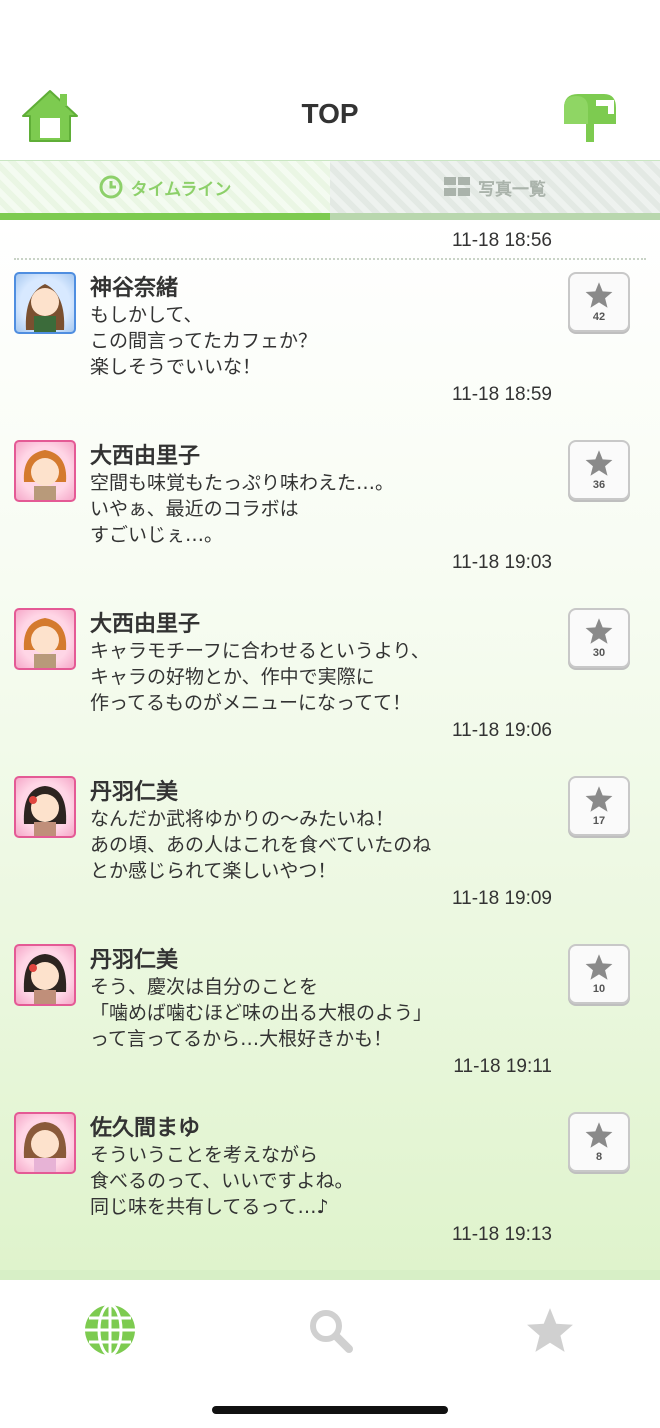 The height and width of the screenshot is (1428, 660). I want to click on nav-favorites, so click(550, 1330).